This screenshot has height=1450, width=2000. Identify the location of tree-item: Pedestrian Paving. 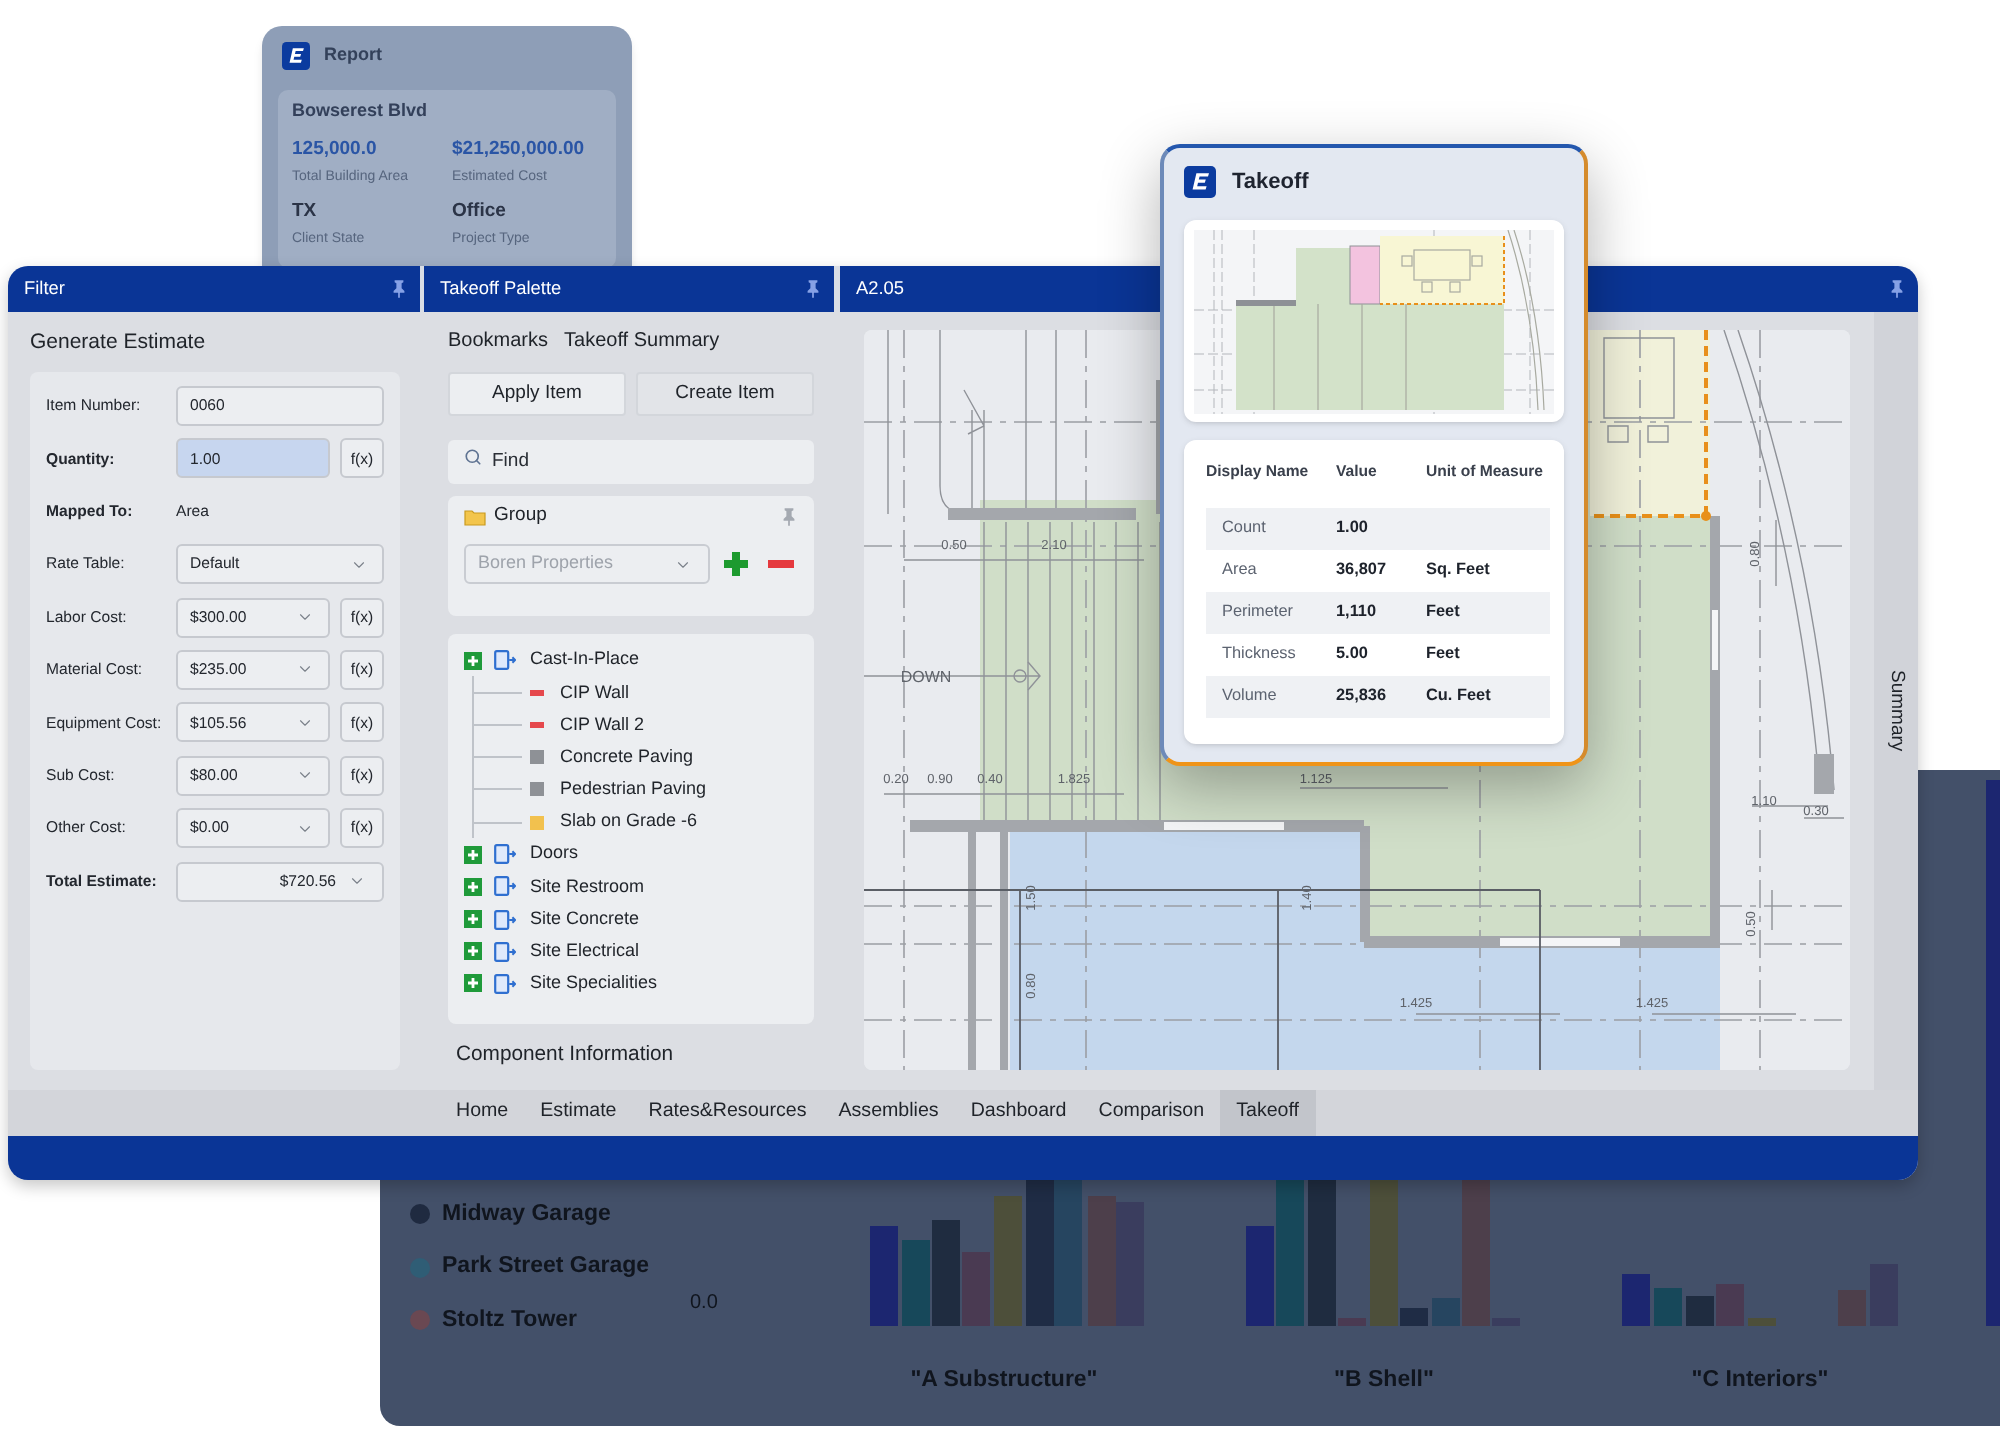
(633, 790).